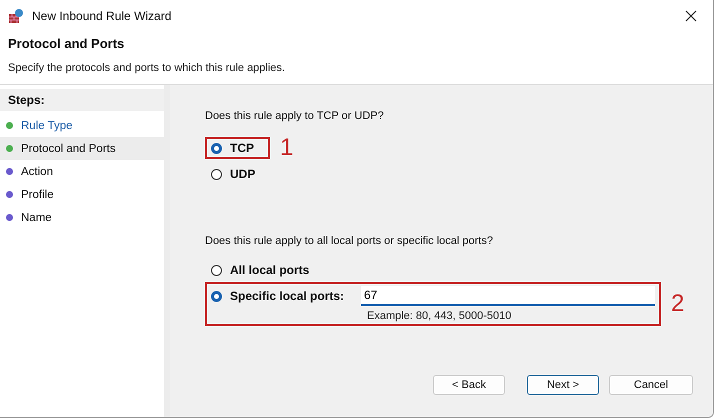  What do you see at coordinates (82, 217) in the screenshot?
I see `step-item: Name` at bounding box center [82, 217].